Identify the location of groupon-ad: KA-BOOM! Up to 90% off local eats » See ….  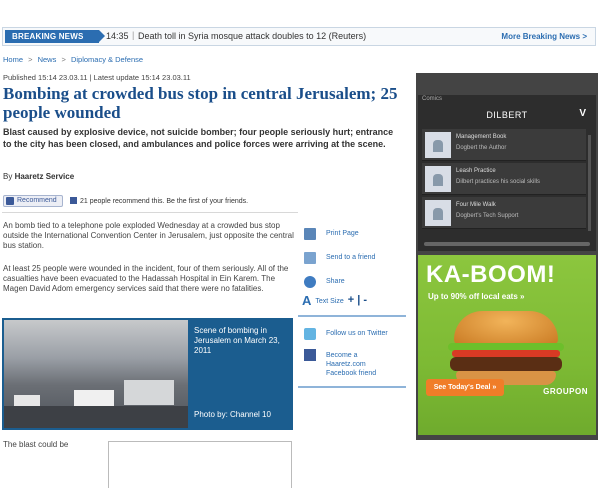
(507, 345).